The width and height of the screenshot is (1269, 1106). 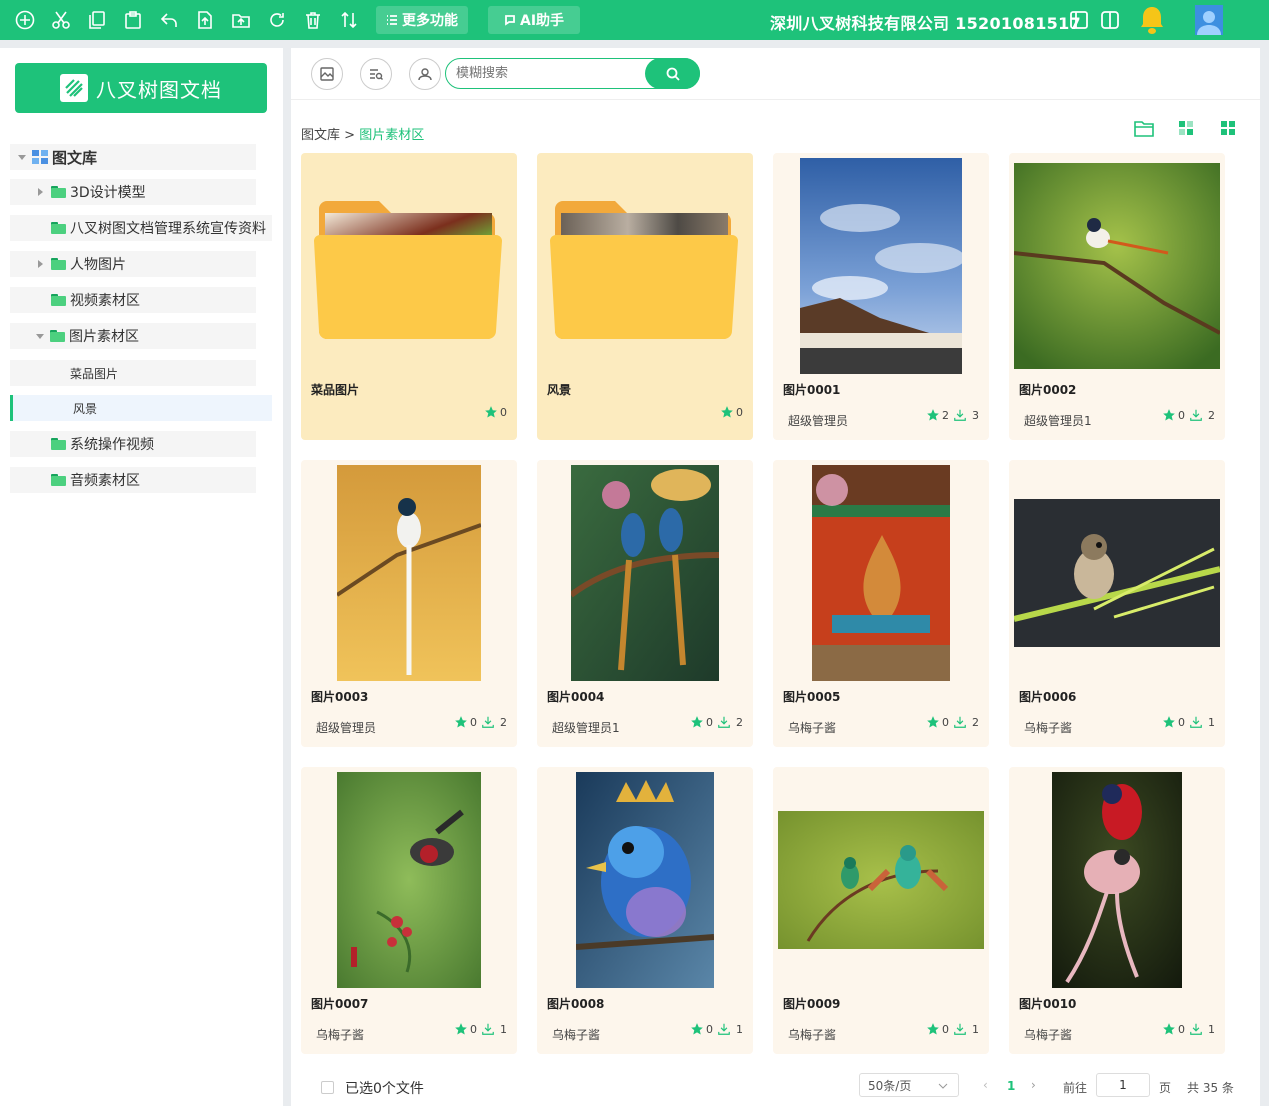 What do you see at coordinates (672, 73) in the screenshot?
I see `search-button` at bounding box center [672, 73].